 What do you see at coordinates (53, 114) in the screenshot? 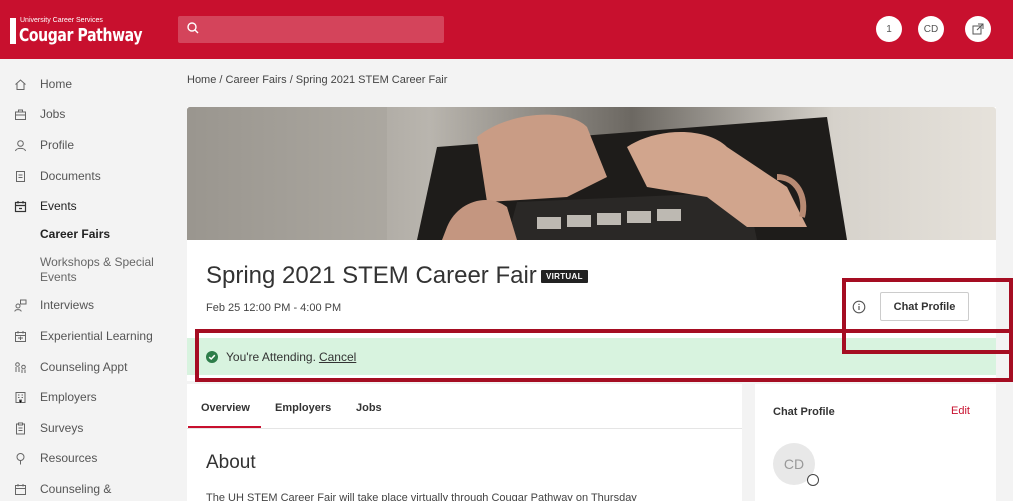
I see `sidebar-item-label: Jobs` at bounding box center [53, 114].